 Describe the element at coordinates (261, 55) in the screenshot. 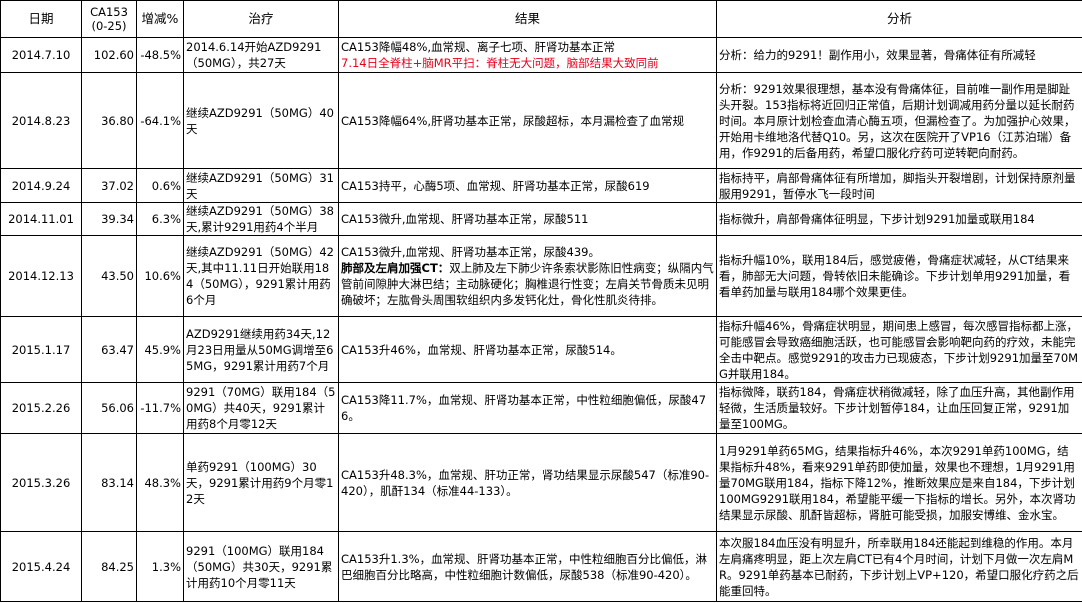

I see `cell-treatment: 2014.6.14开始AZD9291（50MG），共27天` at that location.